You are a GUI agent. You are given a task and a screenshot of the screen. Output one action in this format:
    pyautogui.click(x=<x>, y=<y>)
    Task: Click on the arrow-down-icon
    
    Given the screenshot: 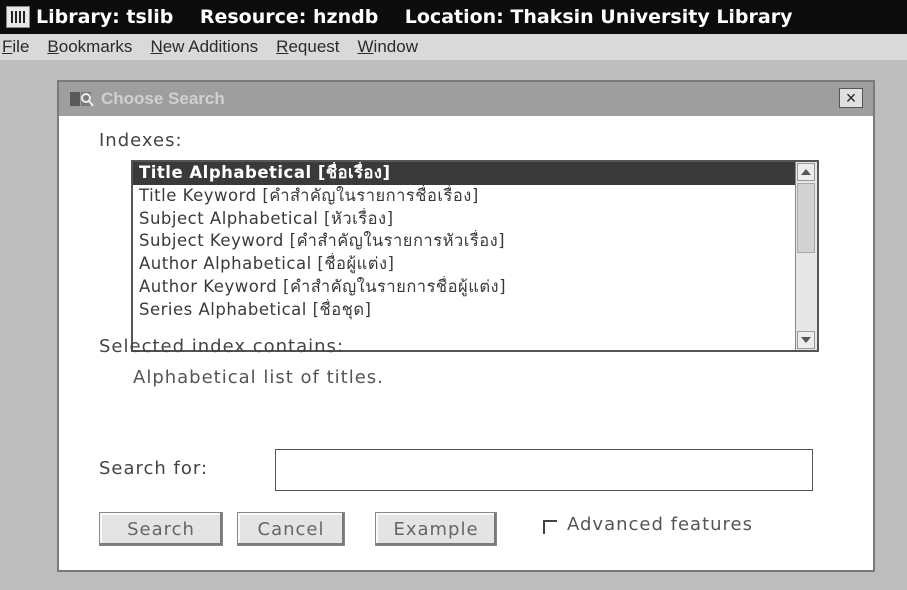 What is the action you would take?
    pyautogui.click(x=806, y=340)
    